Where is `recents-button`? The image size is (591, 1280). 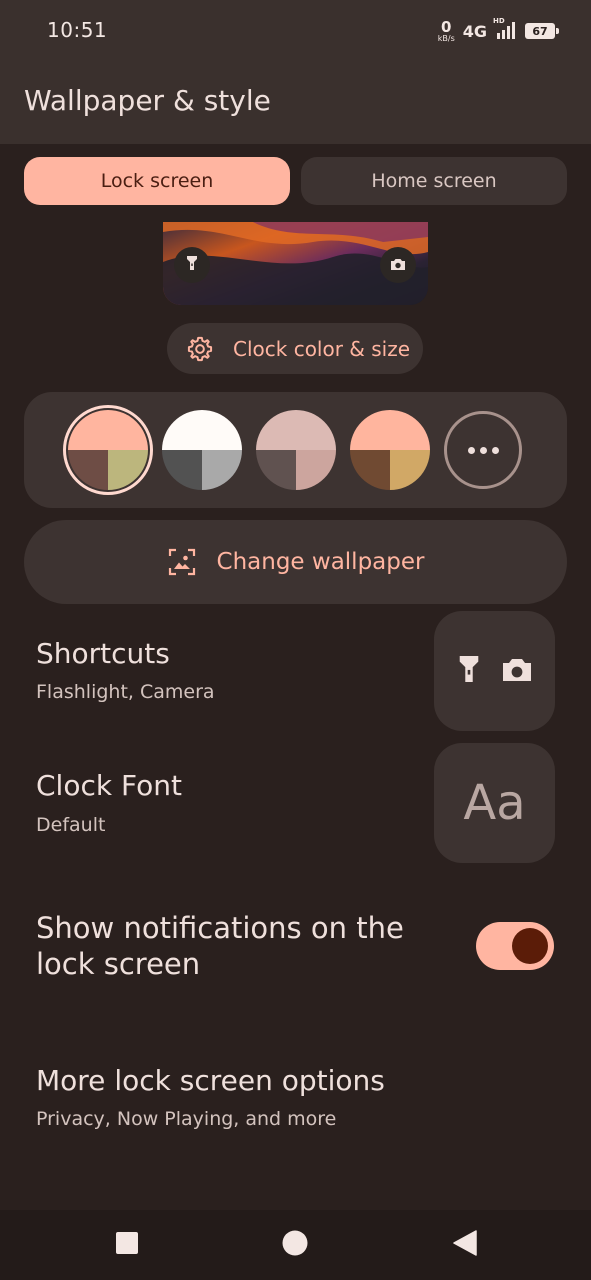
recents-button is located at coordinates (127, 1245).